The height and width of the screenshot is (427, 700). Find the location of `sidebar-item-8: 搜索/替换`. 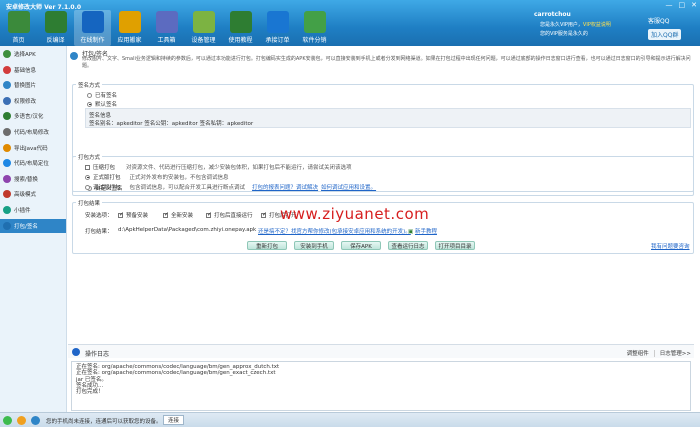

sidebar-item-8: 搜索/替换 is located at coordinates (33, 179).